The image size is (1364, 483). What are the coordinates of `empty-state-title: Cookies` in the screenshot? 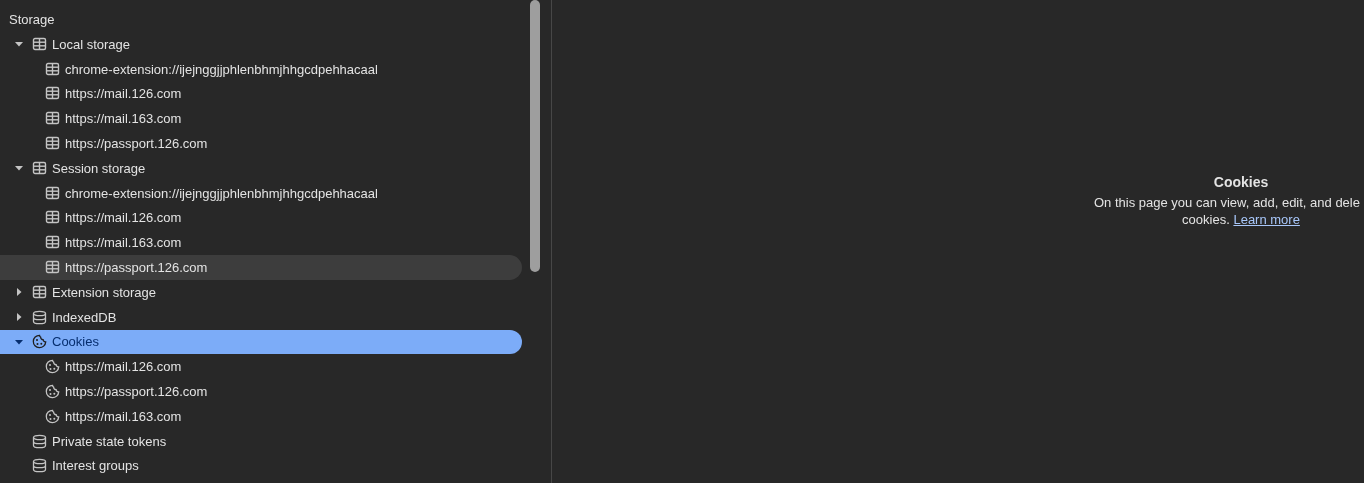 It's located at (1241, 182).